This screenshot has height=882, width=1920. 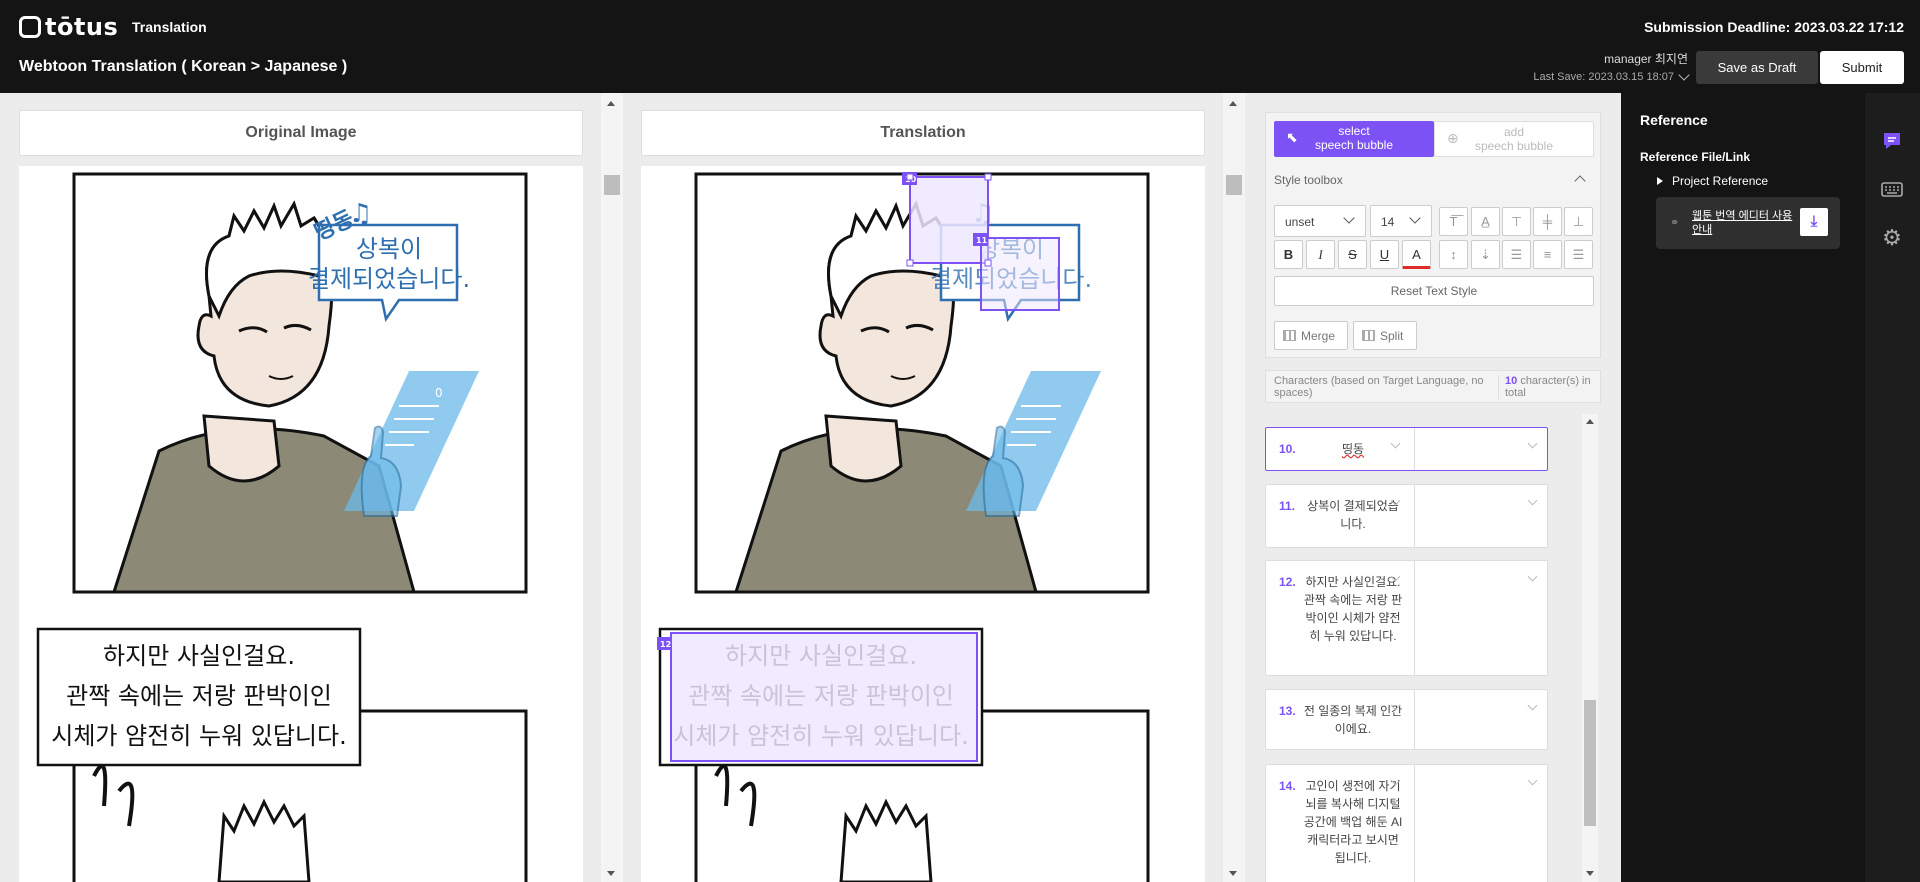 What do you see at coordinates (1862, 67) in the screenshot?
I see `submit-button: Submit` at bounding box center [1862, 67].